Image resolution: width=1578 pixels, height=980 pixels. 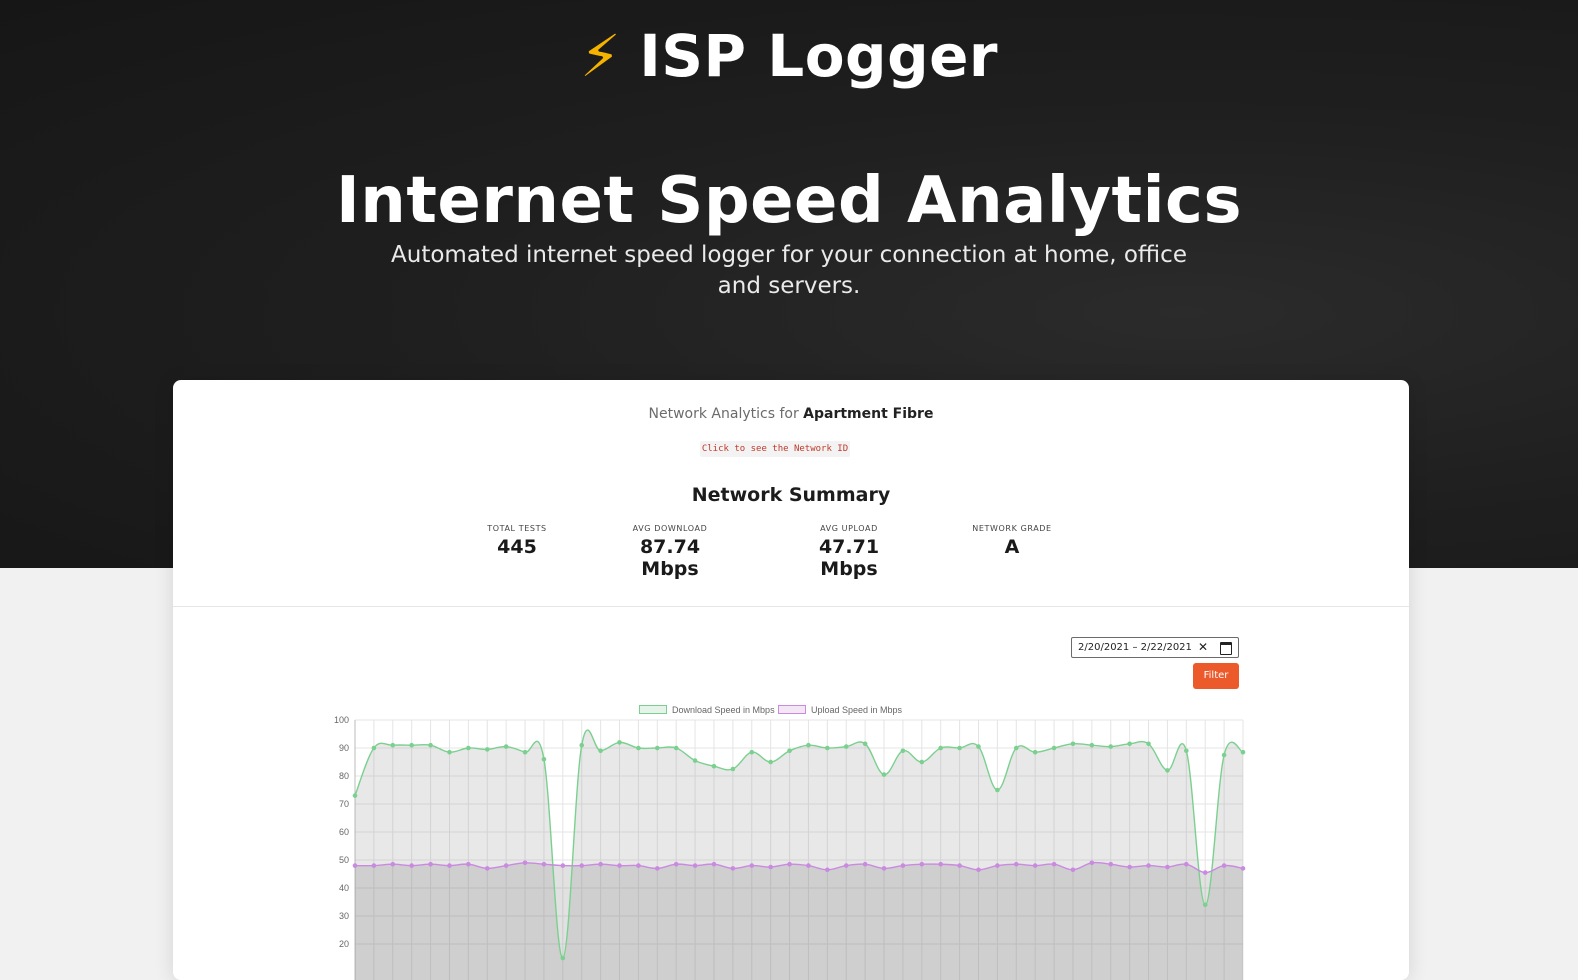 I want to click on y-tick-label: 60, so click(x=344, y=832).